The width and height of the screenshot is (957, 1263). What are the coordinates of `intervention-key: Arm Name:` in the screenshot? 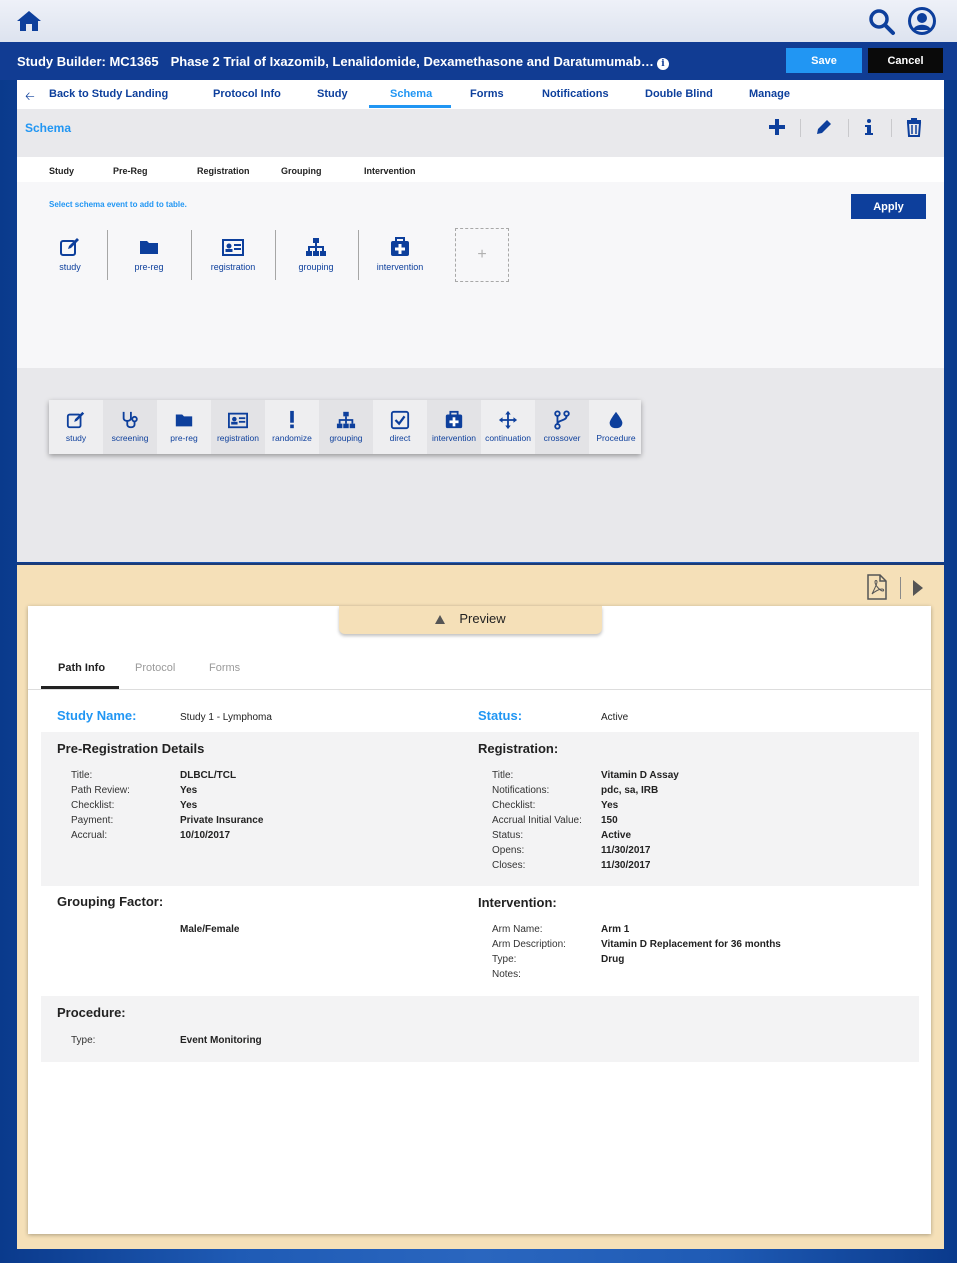 It's located at (517, 929).